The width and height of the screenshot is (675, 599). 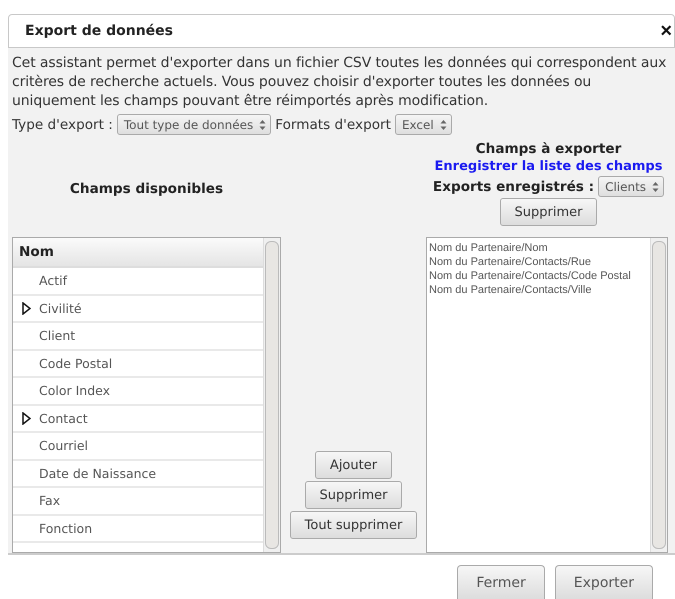 What do you see at coordinates (194, 124) in the screenshot?
I see `export-type-select: Tout type de données` at bounding box center [194, 124].